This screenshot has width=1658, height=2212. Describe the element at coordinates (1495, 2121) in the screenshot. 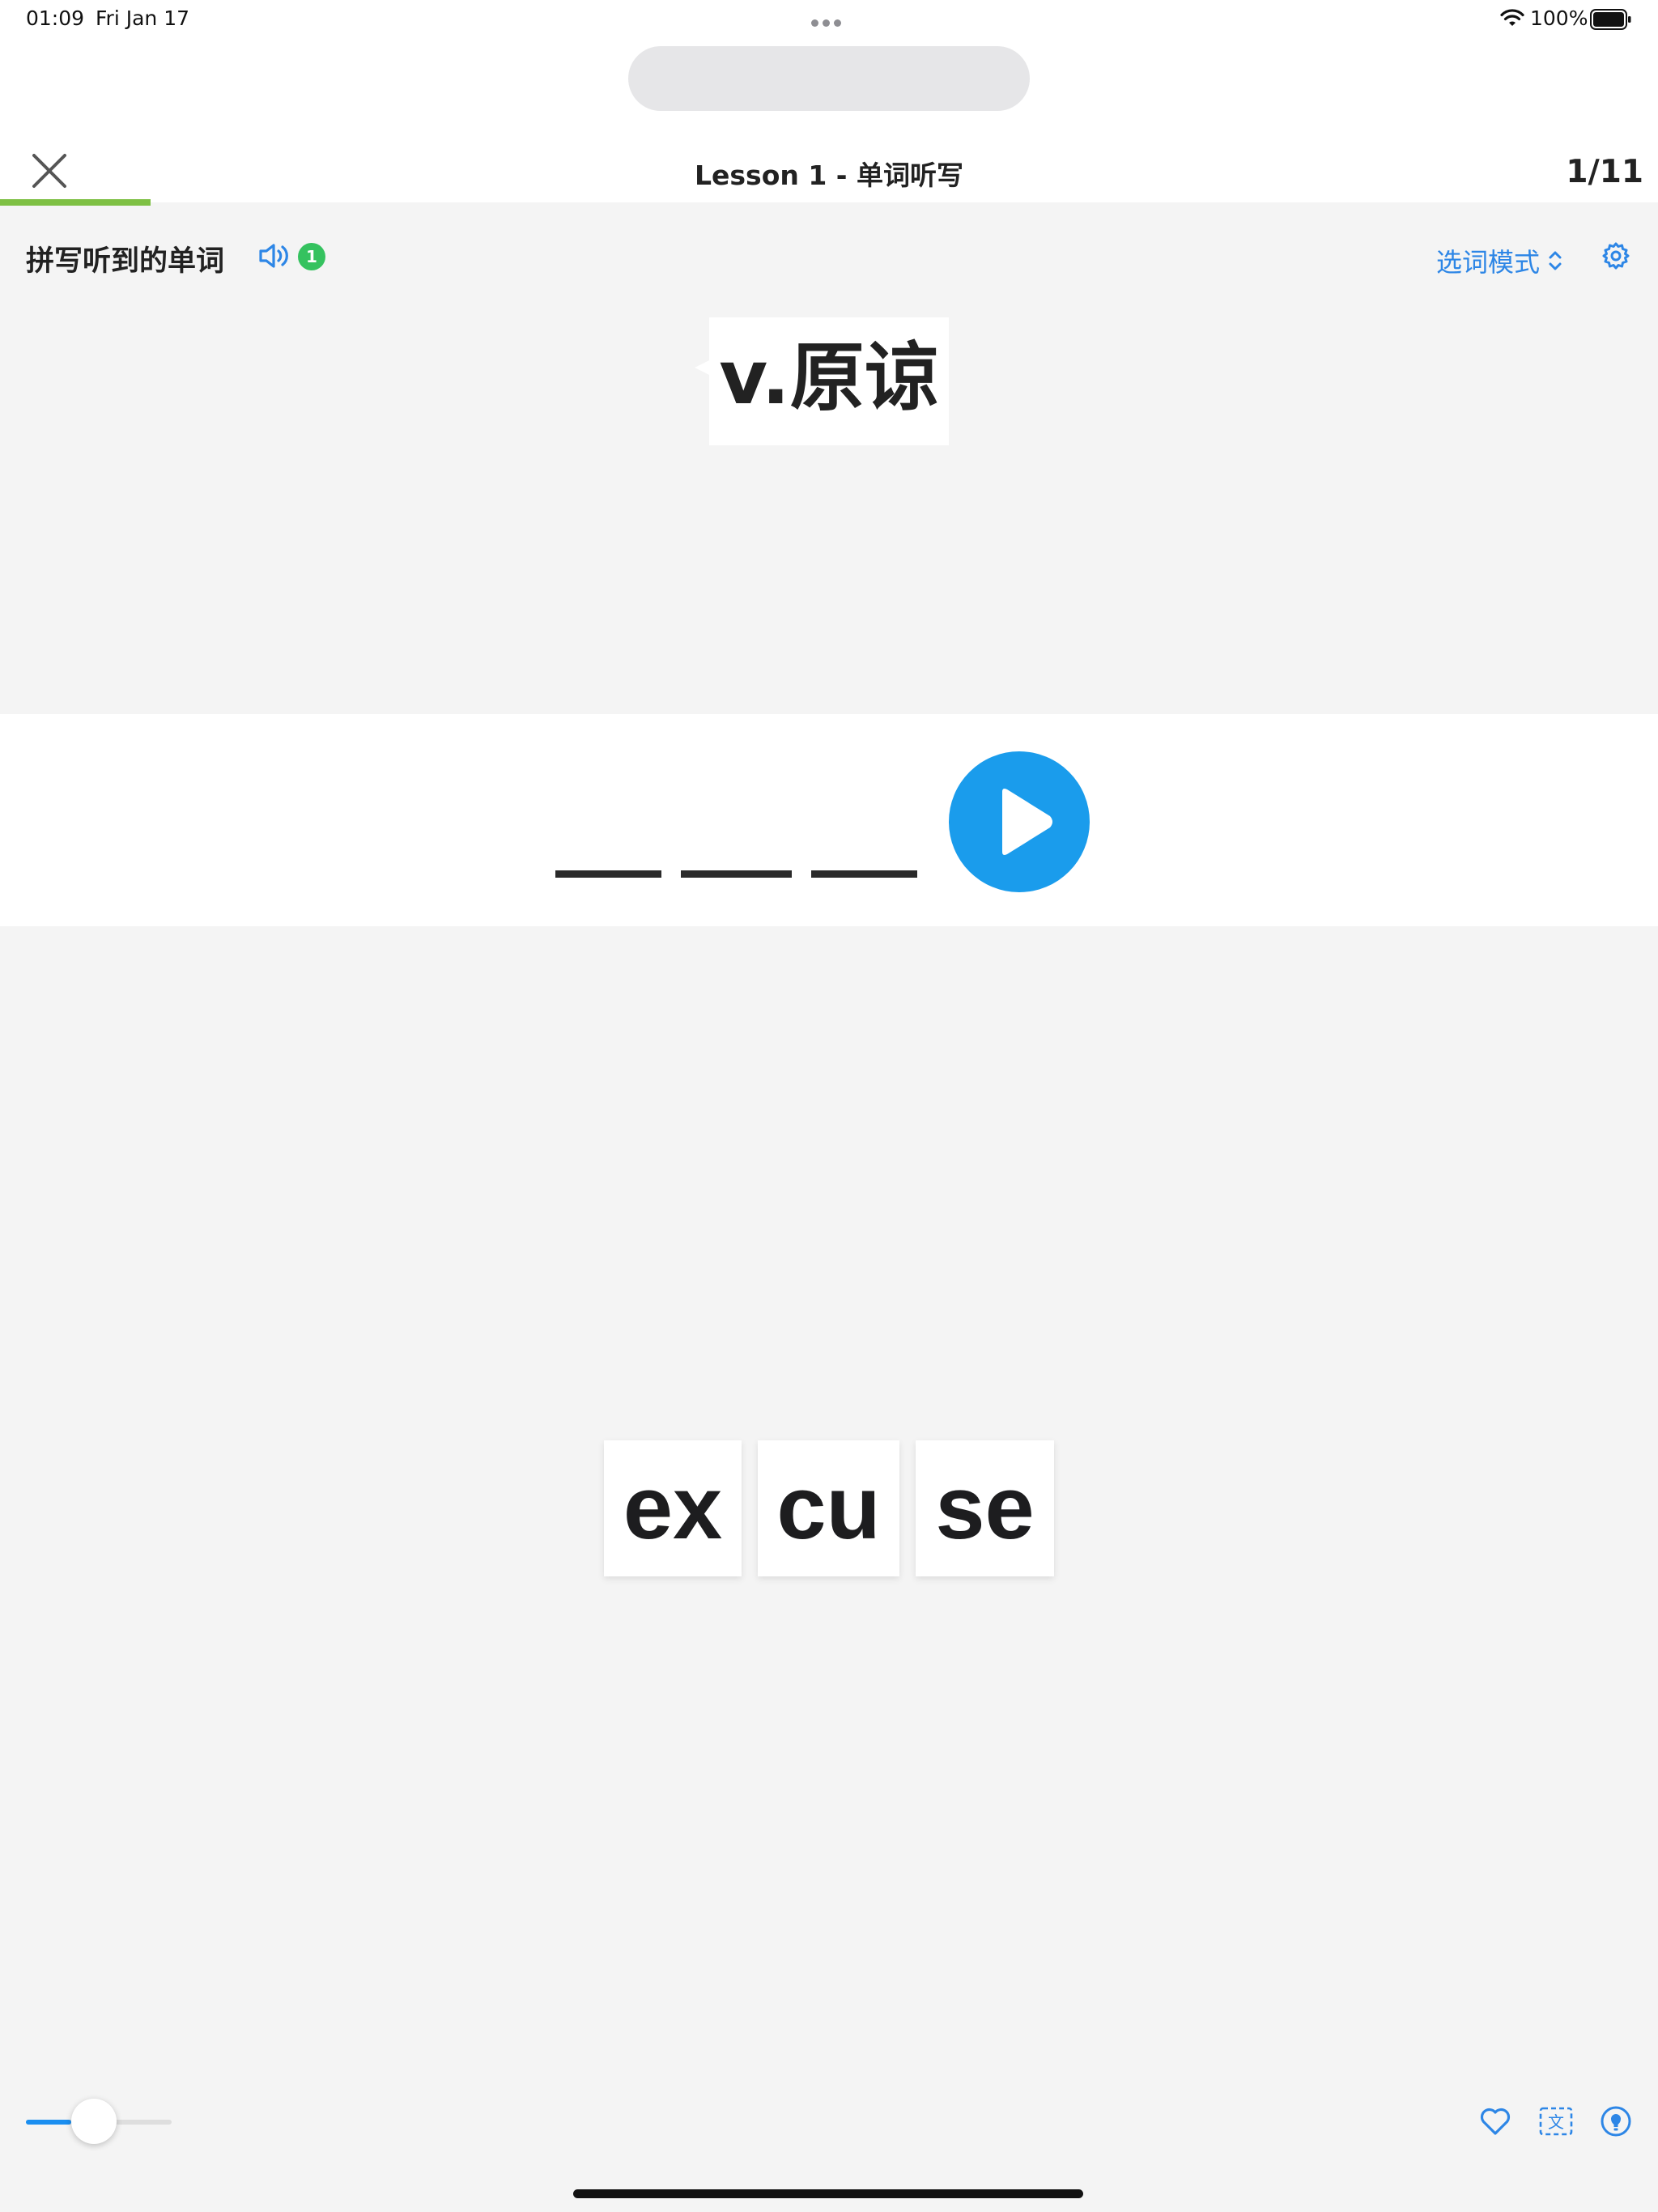

I see `heart-icon` at that location.